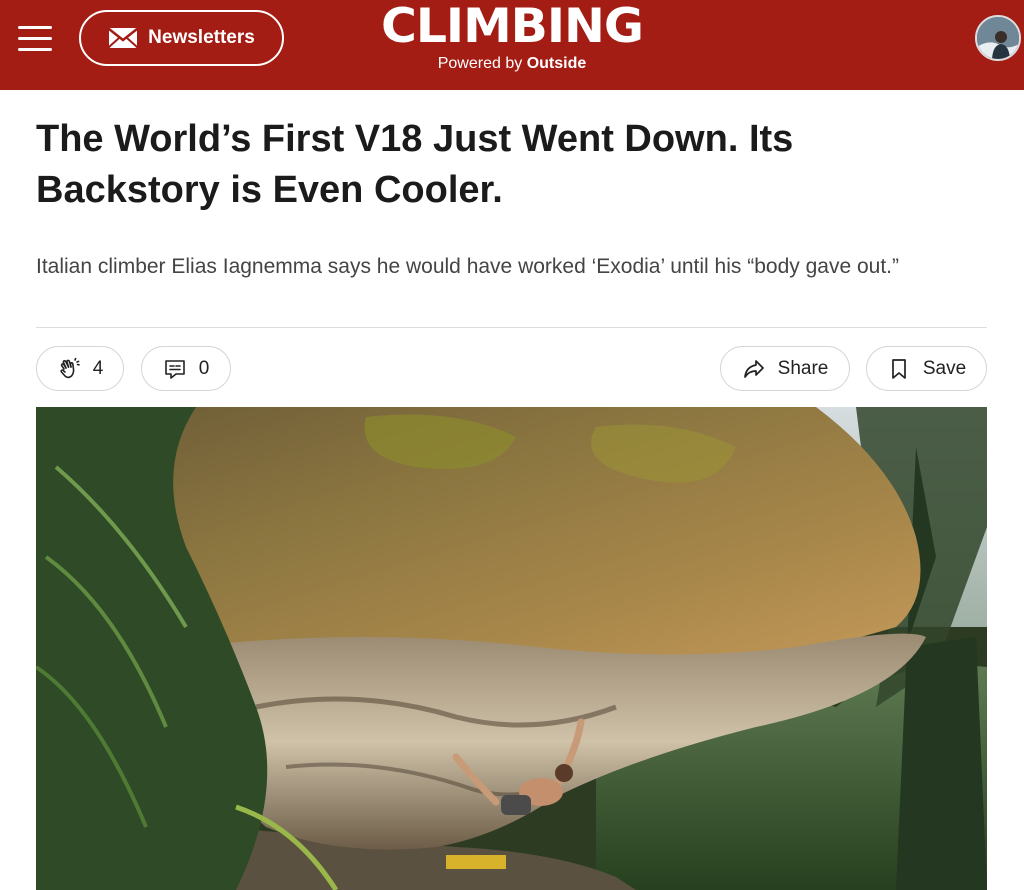 The image size is (1024, 890). I want to click on divider, so click(511, 327).